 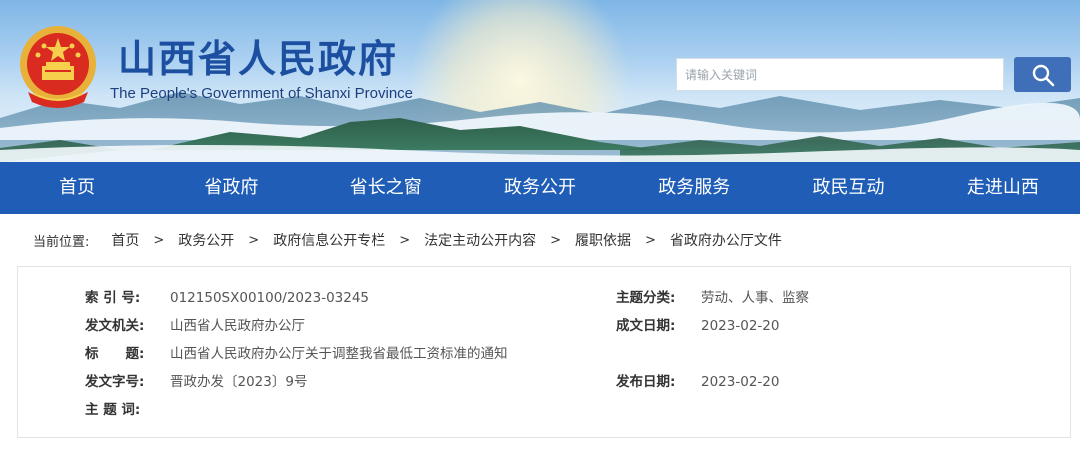 What do you see at coordinates (115, 354) in the screenshot?
I see `title-label: 标 题:` at bounding box center [115, 354].